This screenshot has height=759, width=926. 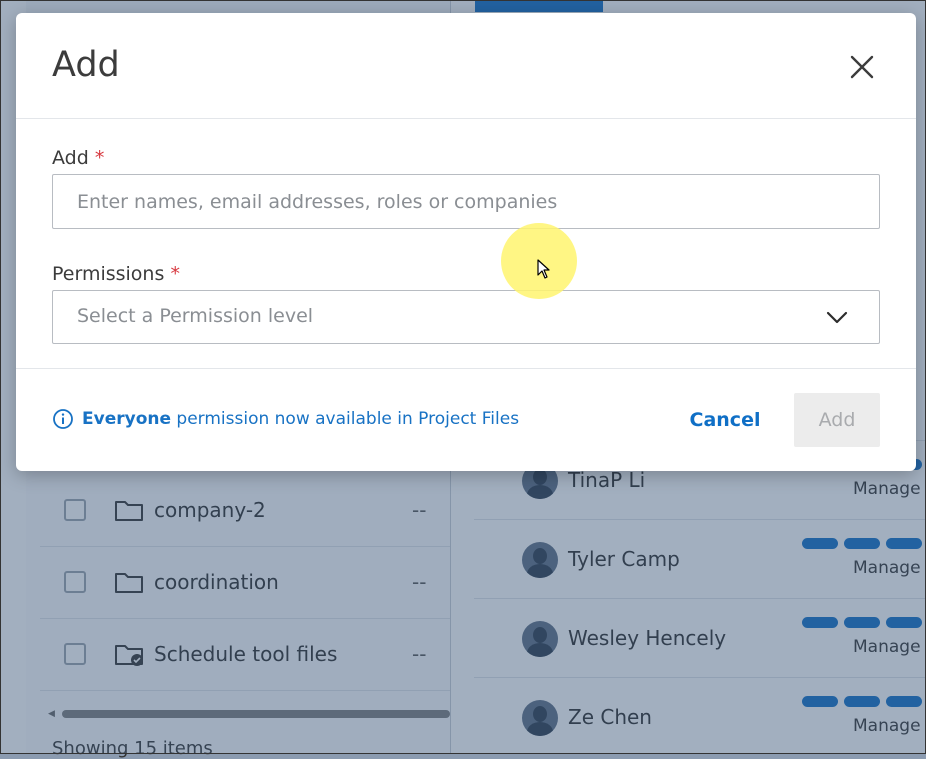 What do you see at coordinates (837, 317) in the screenshot?
I see `chevron-down-icon` at bounding box center [837, 317].